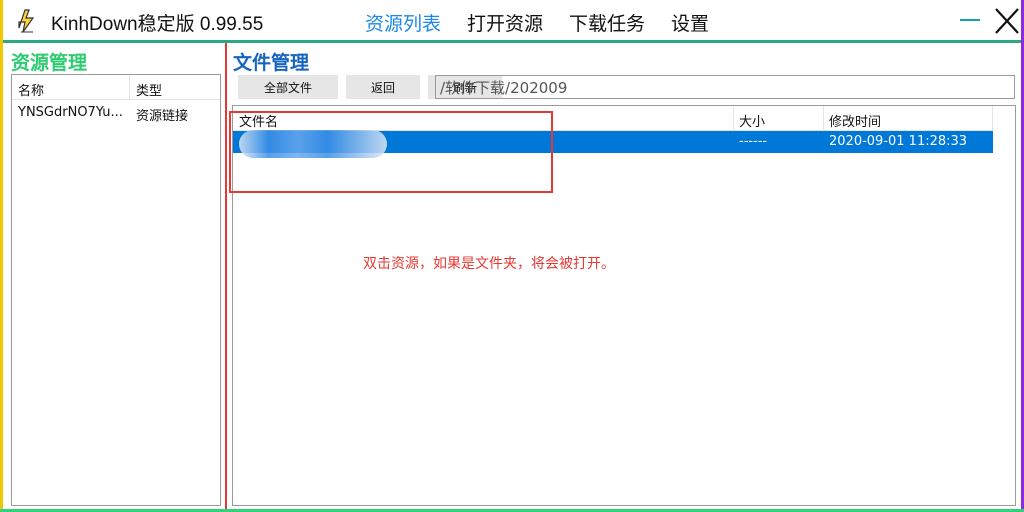 The height and width of the screenshot is (512, 1024). What do you see at coordinates (725, 87) in the screenshot?
I see `path-input: /软件下载/202009` at bounding box center [725, 87].